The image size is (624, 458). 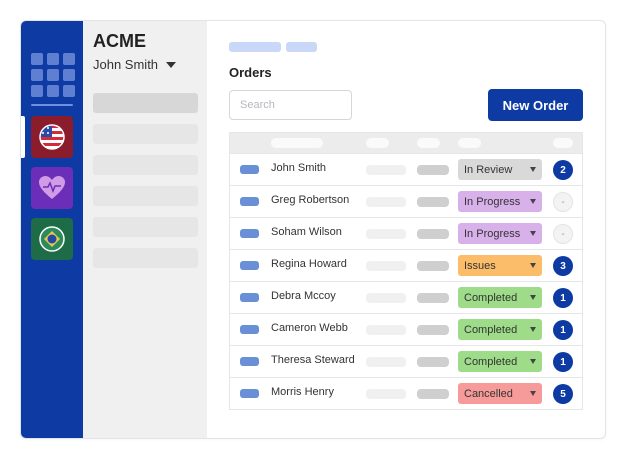 What do you see at coordinates (52, 105) in the screenshot?
I see `rail-divider` at bounding box center [52, 105].